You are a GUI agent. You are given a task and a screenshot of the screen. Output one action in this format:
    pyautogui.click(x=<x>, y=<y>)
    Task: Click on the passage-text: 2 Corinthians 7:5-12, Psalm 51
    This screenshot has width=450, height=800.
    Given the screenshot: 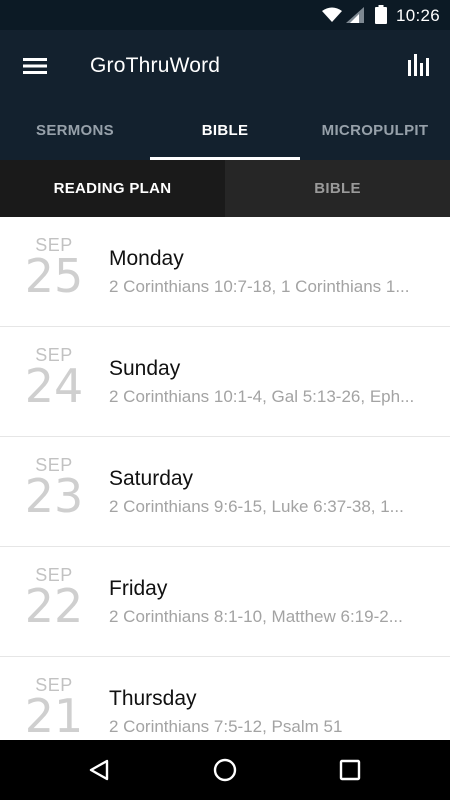 What is the action you would take?
    pyautogui.click(x=226, y=726)
    